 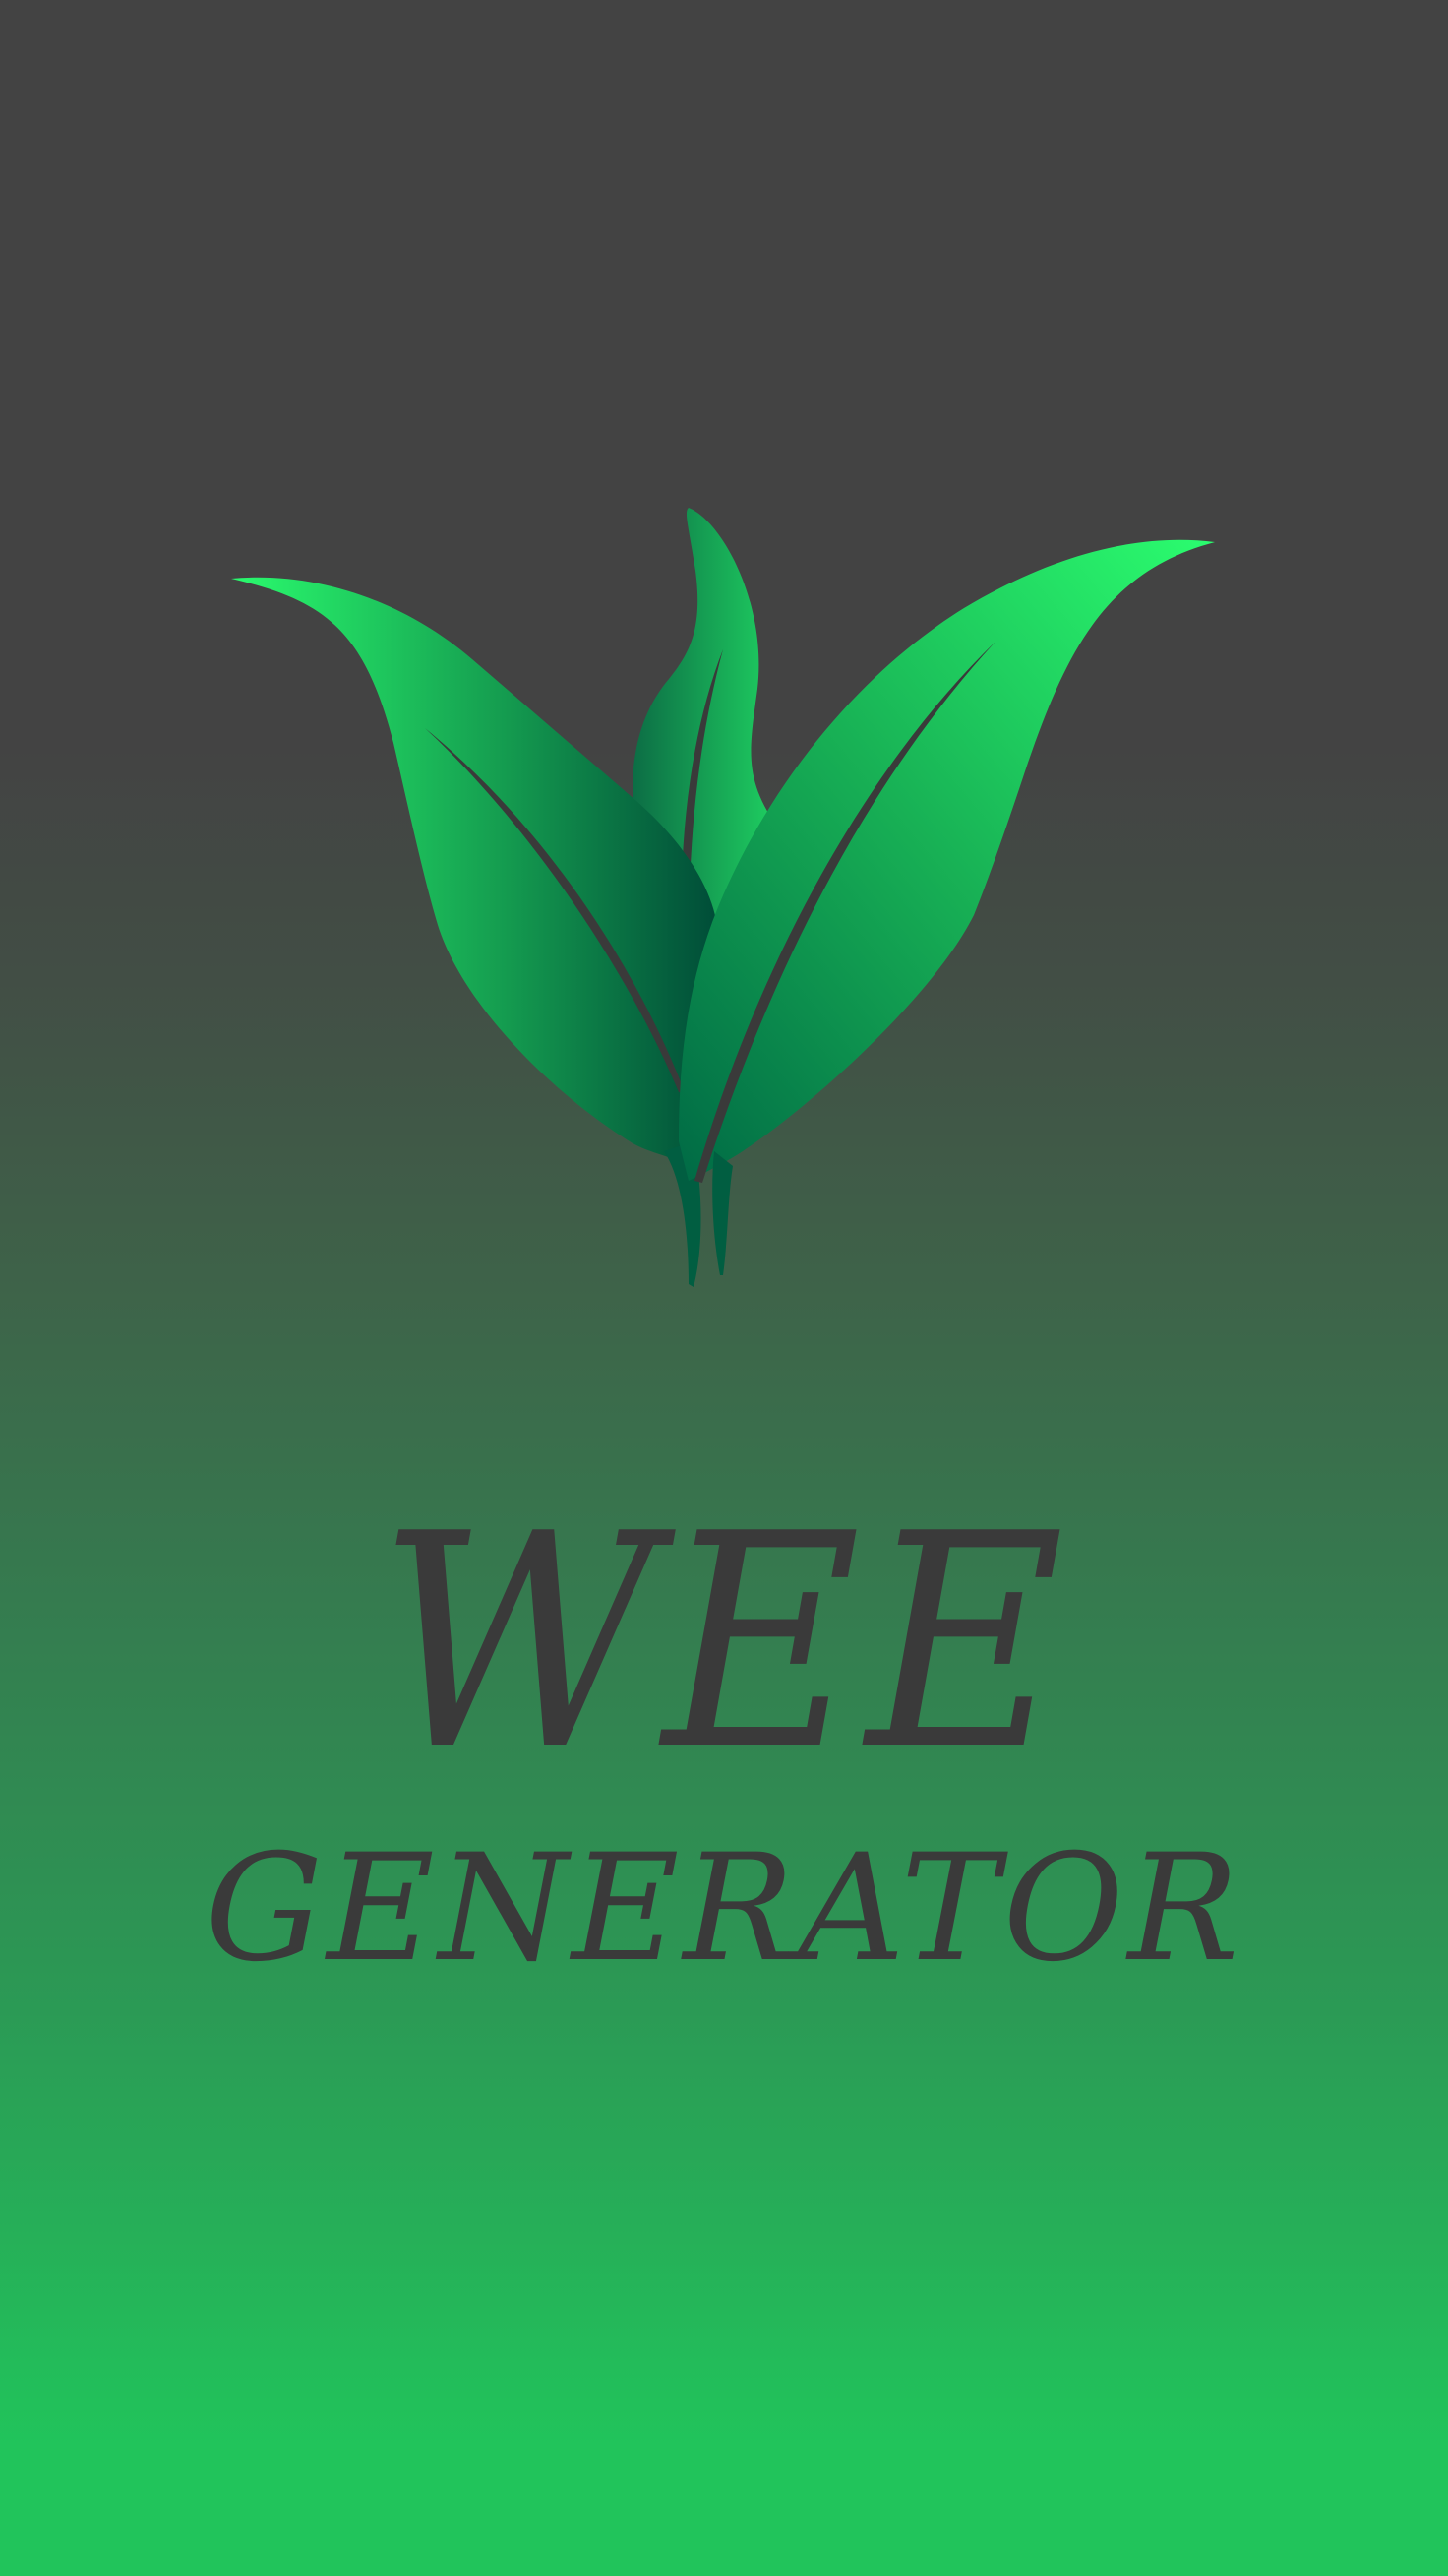 What do you see at coordinates (947, 860) in the screenshot?
I see `right-leaf` at bounding box center [947, 860].